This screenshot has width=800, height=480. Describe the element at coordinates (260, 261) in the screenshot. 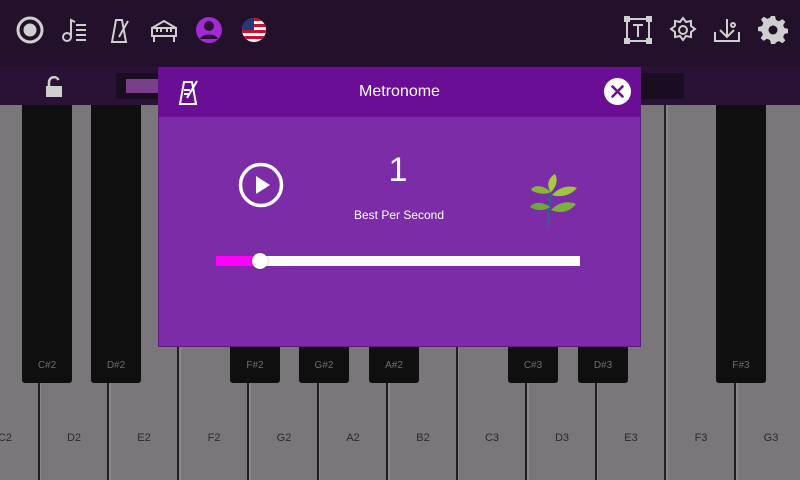

I see `slider-thumb` at that location.